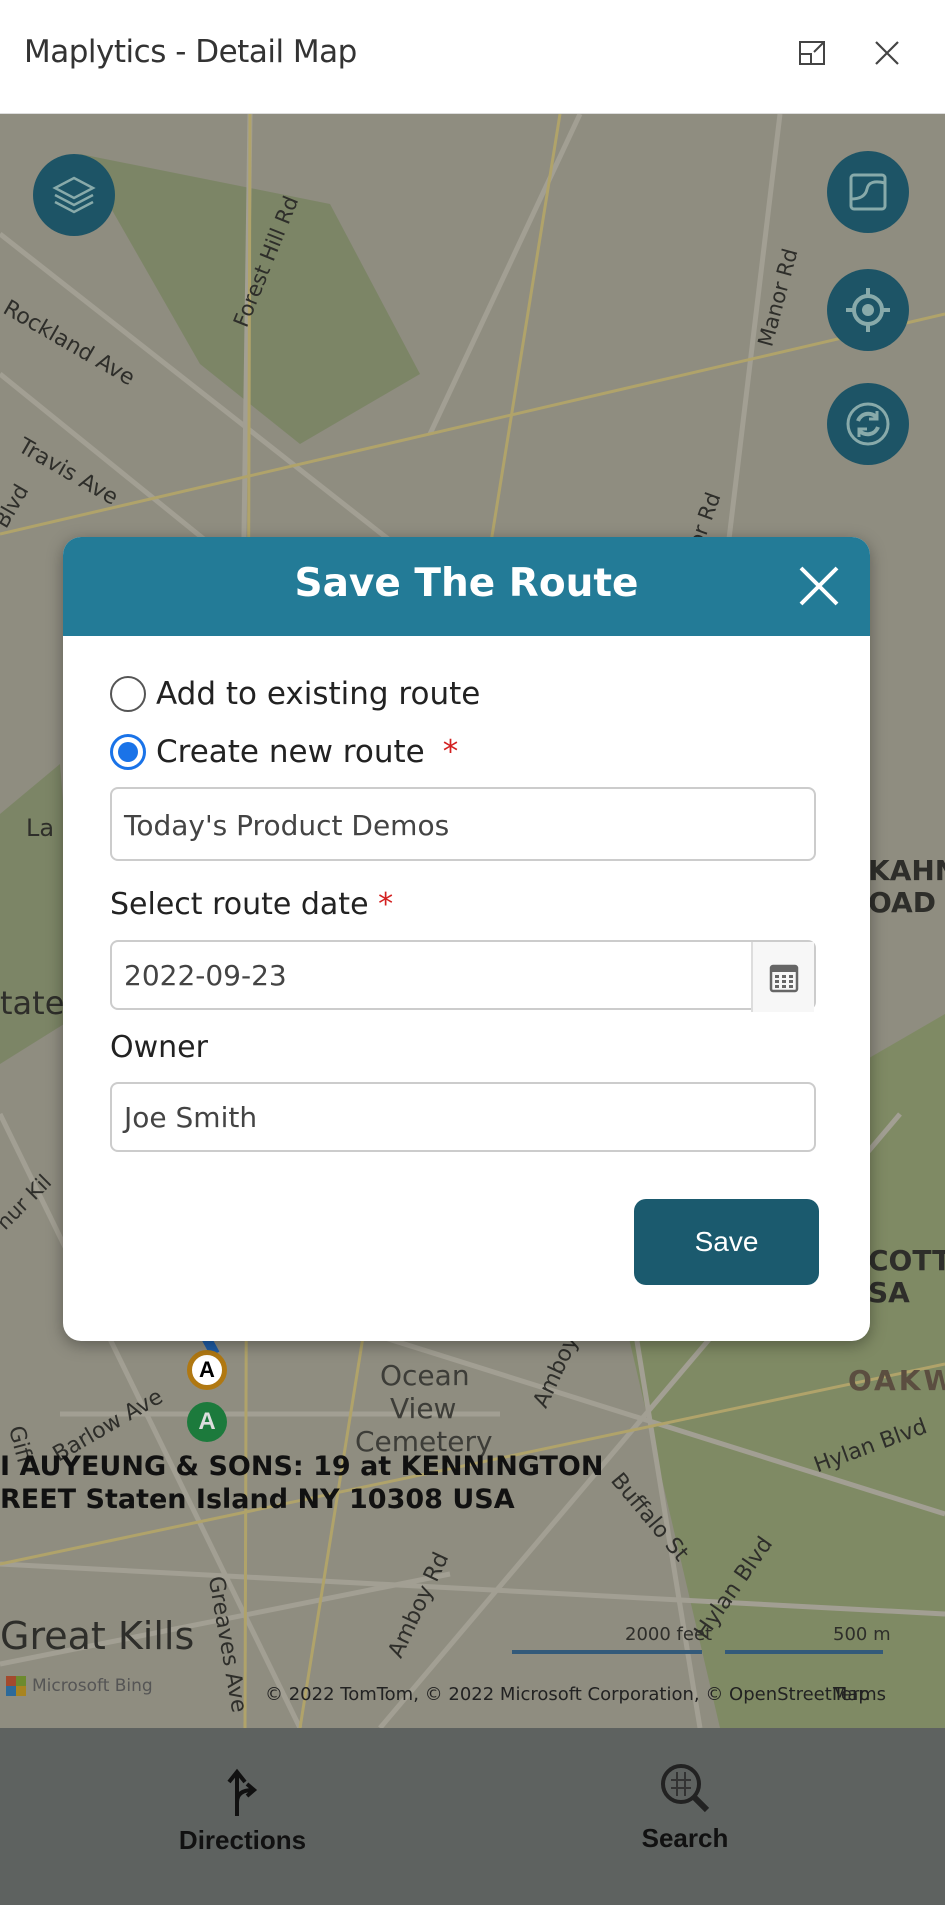 Image resolution: width=945 pixels, height=1905 pixels. I want to click on locate-button, so click(868, 310).